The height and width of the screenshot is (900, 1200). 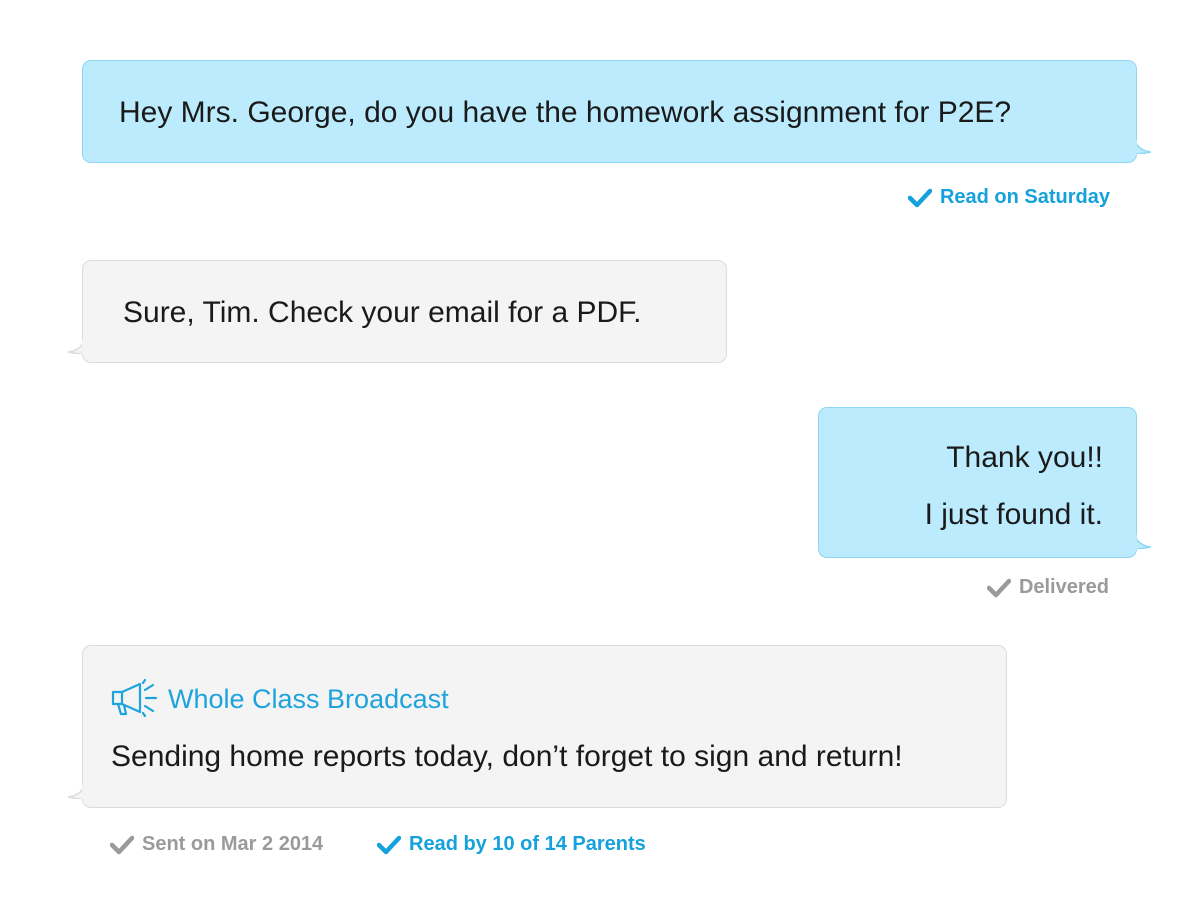 I want to click on status-label: Read on Saturday, so click(x=1024, y=197).